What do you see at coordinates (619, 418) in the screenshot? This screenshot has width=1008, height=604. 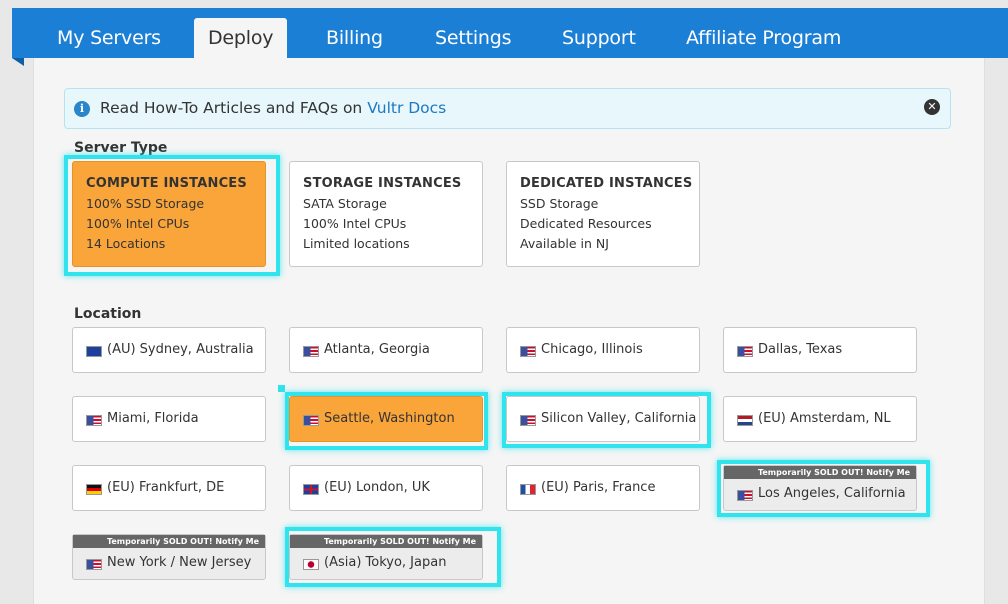 I see `location-label: Silicon Valley, California` at bounding box center [619, 418].